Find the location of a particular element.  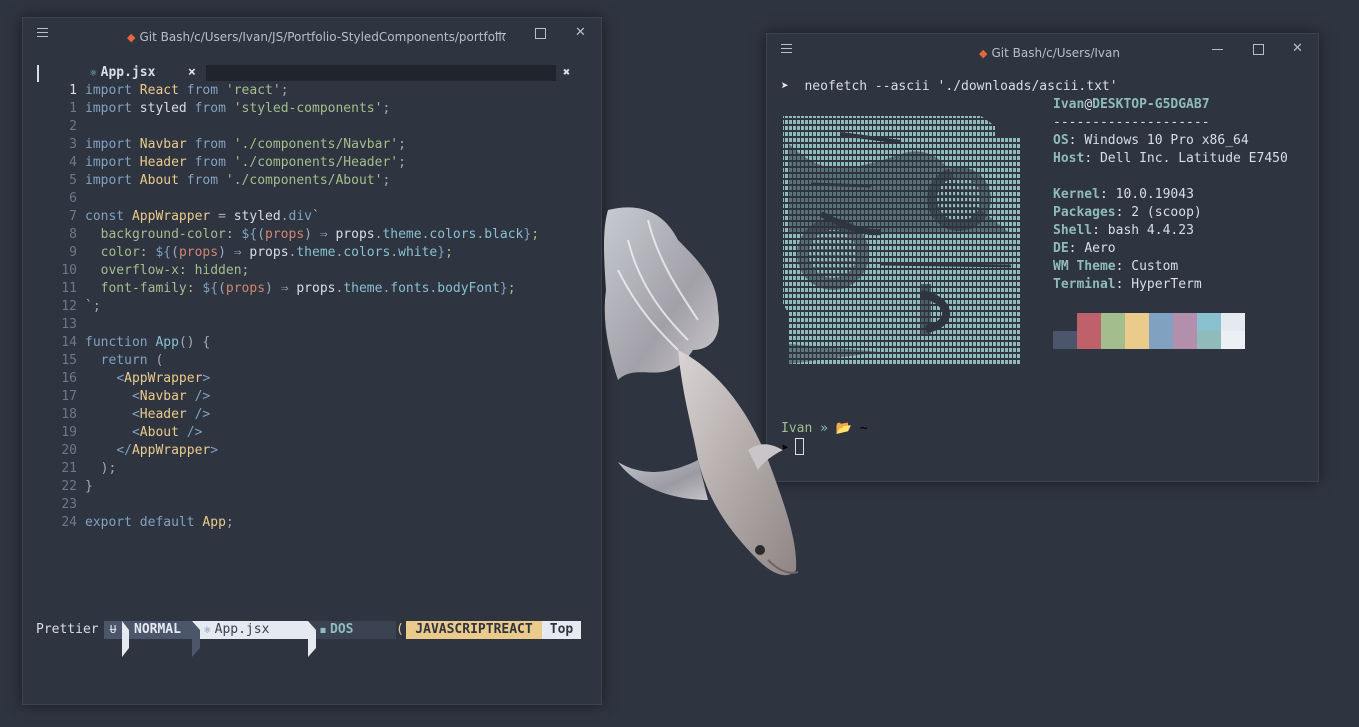

info-row: Packages: 2 (scoop) is located at coordinates (1170, 213).